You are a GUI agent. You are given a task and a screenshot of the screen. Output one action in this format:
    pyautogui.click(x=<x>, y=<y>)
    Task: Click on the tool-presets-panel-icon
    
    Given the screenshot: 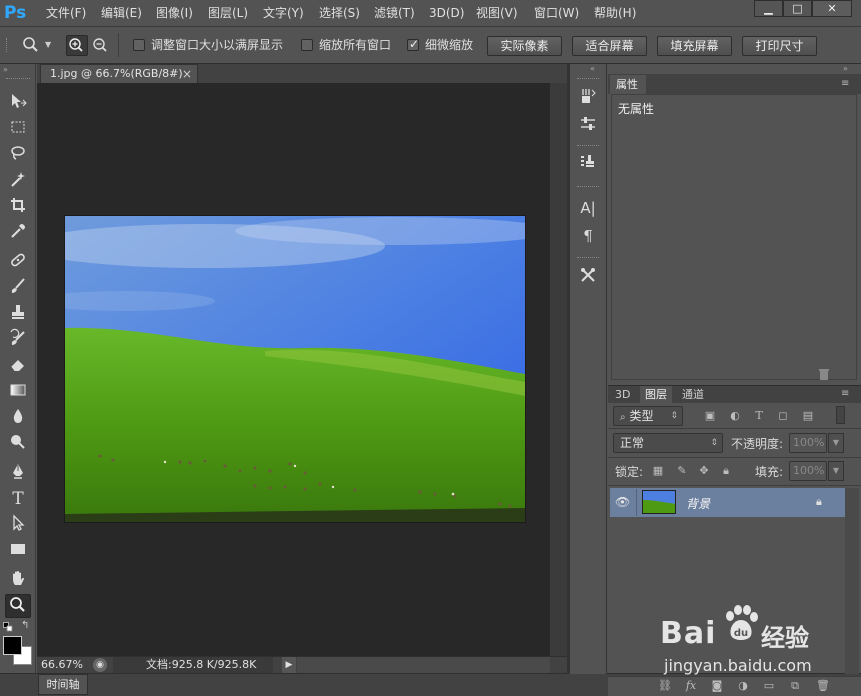 What is the action you would take?
    pyautogui.click(x=588, y=277)
    